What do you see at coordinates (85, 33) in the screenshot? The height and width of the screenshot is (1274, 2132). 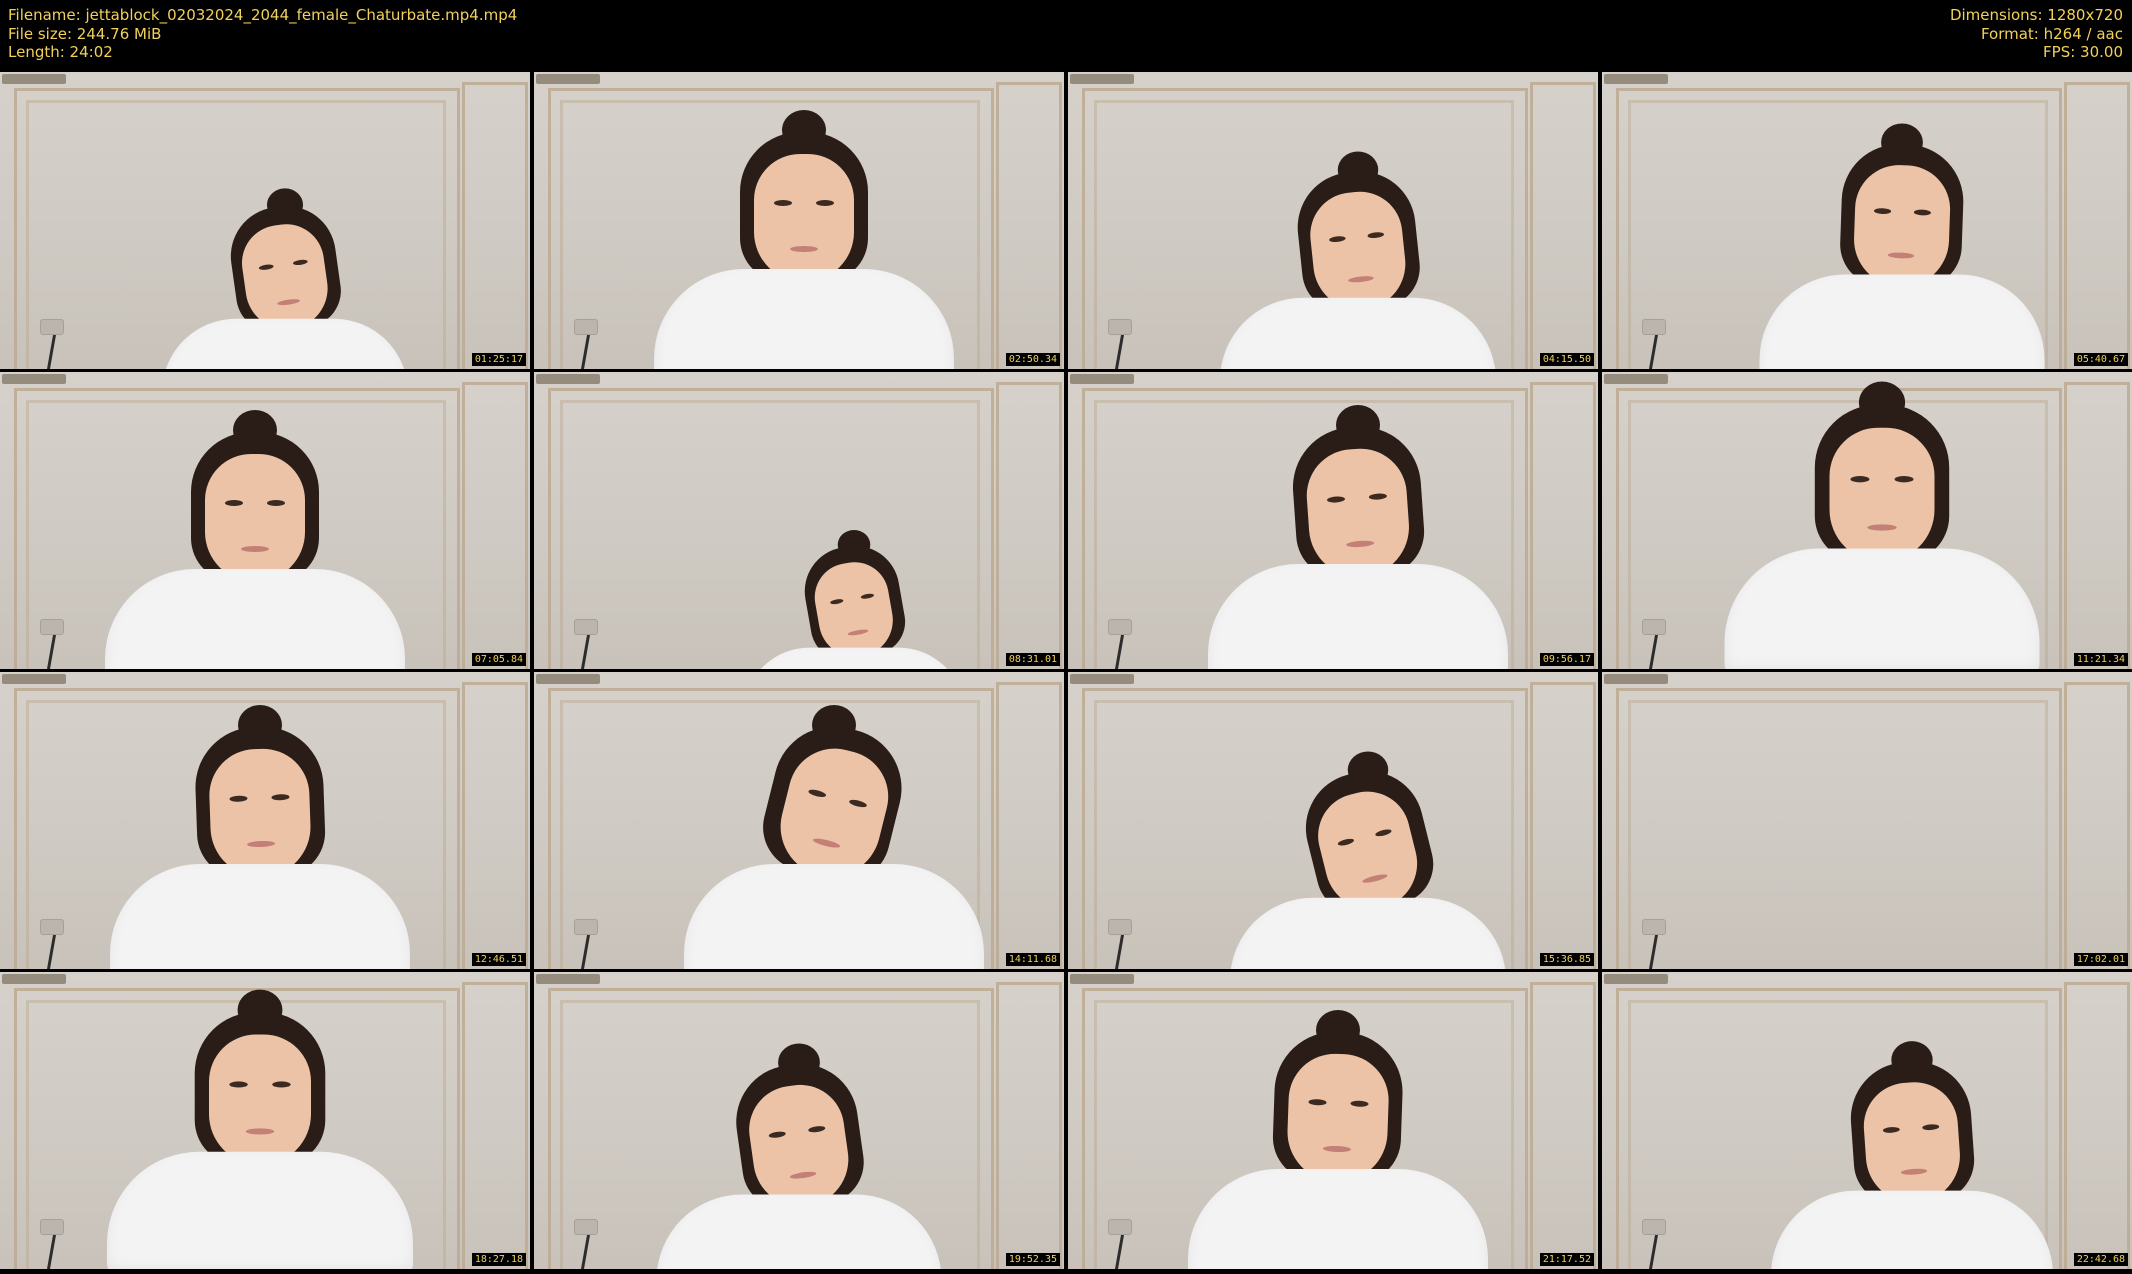 I see `filesize-label: File size: 244.76 MiB` at bounding box center [85, 33].